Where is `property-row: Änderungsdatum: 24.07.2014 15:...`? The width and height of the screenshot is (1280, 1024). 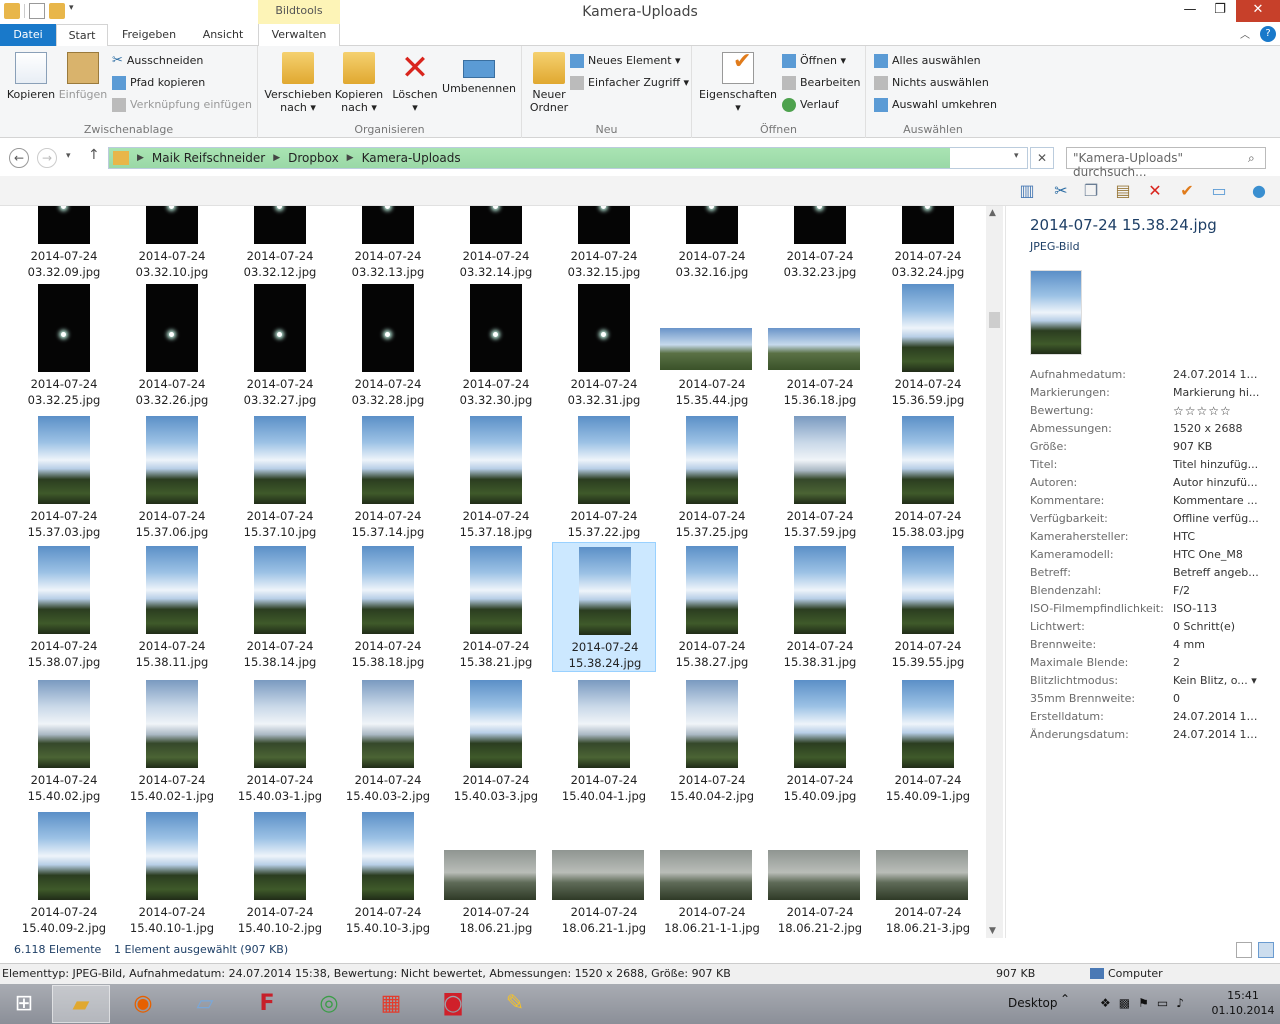 property-row: Änderungsdatum: 24.07.2014 15:... is located at coordinates (1155, 737).